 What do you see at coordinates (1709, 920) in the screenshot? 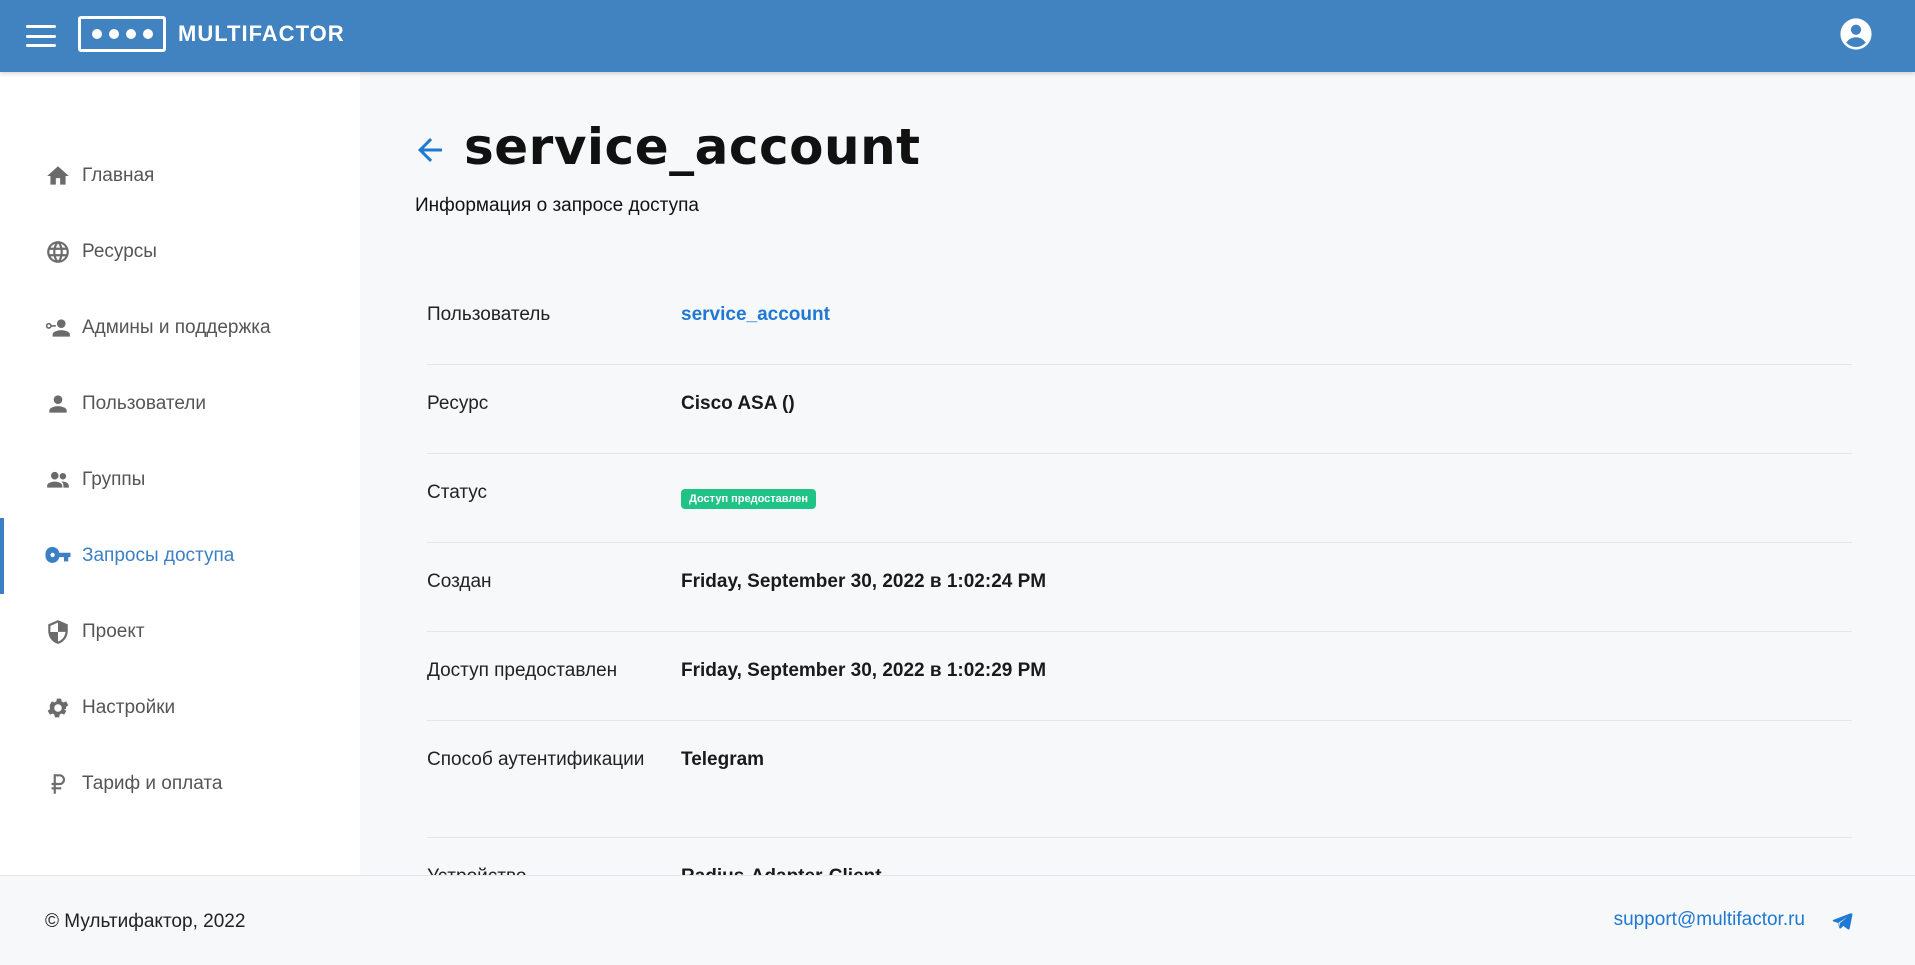
I see `support-email-link: support@multifactor.ru` at bounding box center [1709, 920].